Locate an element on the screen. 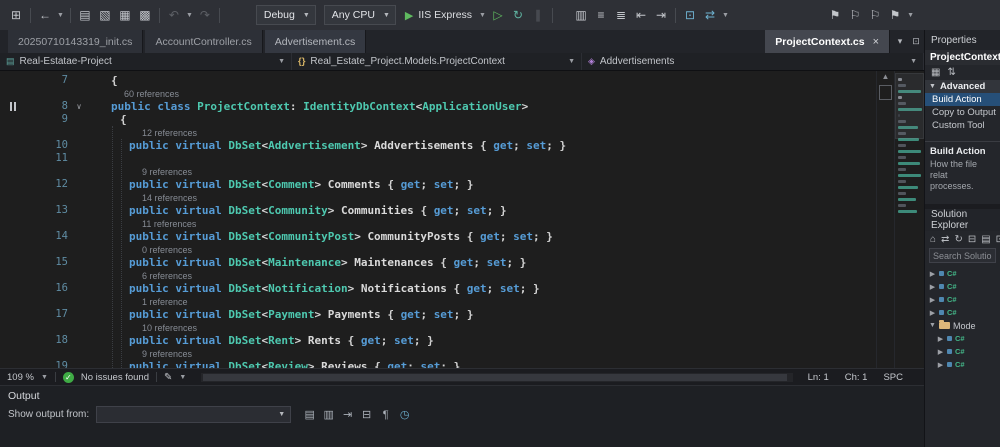 The width and height of the screenshot is (1000, 447). codelens-references-link: 0 references is located at coordinates (167, 250).